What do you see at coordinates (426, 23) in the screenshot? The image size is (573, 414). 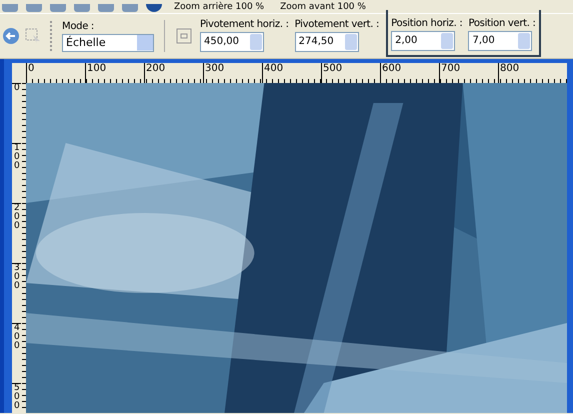 I see `field-label: Position horiz. :` at bounding box center [426, 23].